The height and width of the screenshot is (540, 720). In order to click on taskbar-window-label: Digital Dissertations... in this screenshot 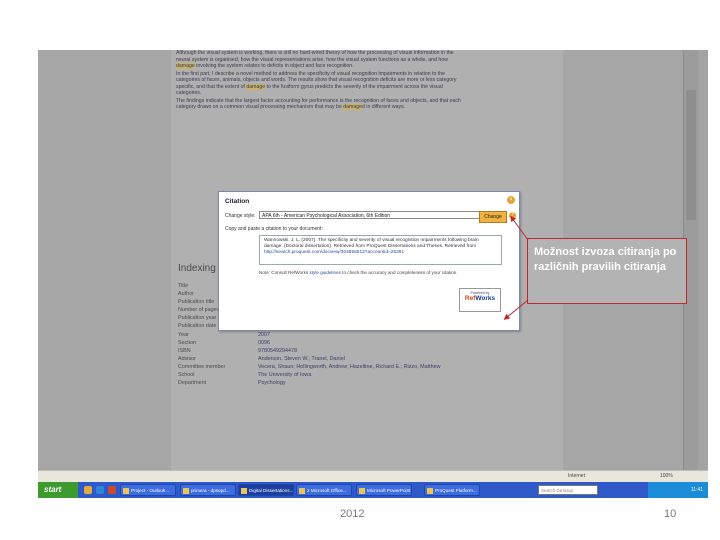, I will do `click(271, 490)`.